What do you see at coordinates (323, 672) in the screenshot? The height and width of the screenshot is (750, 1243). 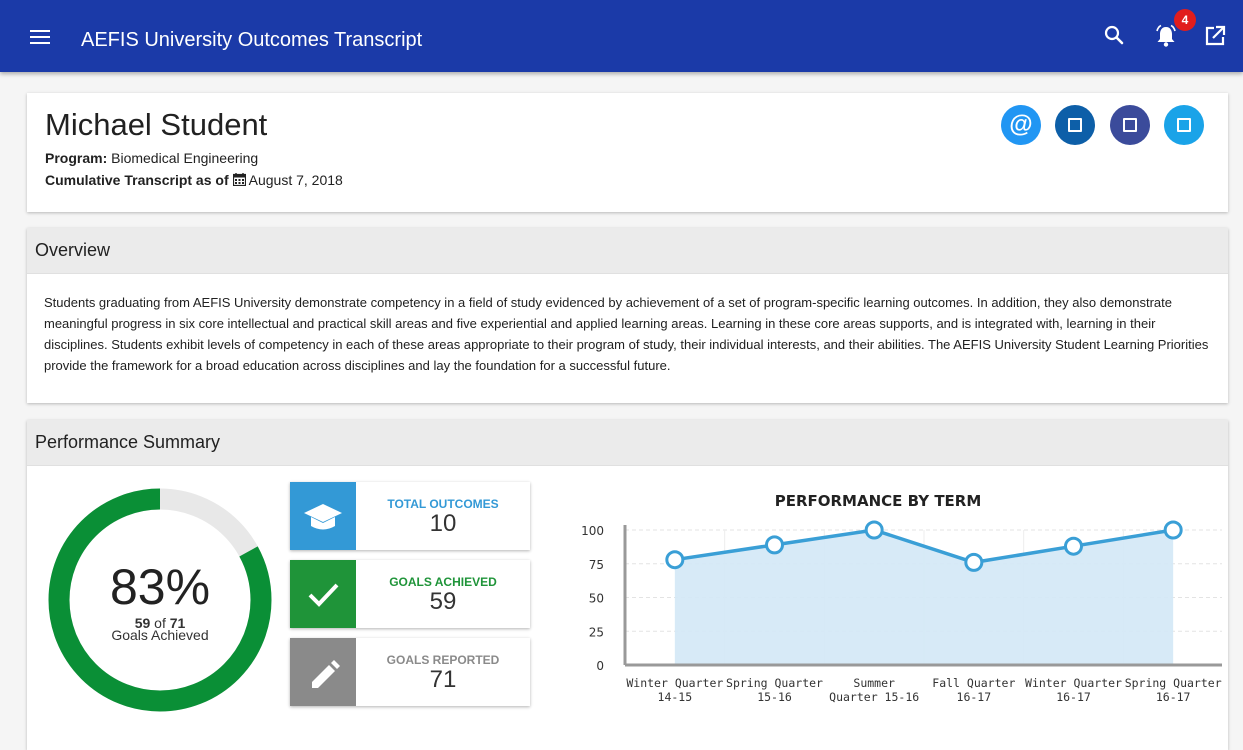 I see `pencil-icon` at bounding box center [323, 672].